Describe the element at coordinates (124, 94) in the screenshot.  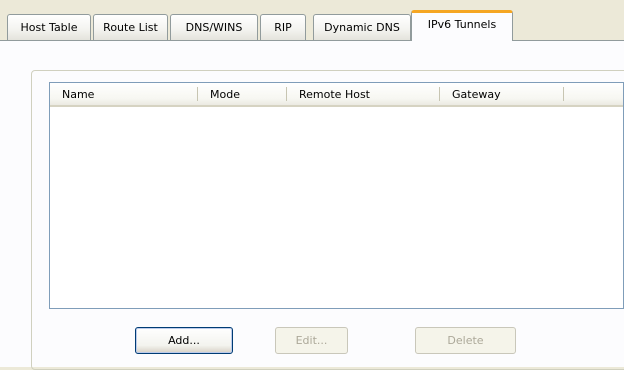
I see `column-header-name: Name` at that location.